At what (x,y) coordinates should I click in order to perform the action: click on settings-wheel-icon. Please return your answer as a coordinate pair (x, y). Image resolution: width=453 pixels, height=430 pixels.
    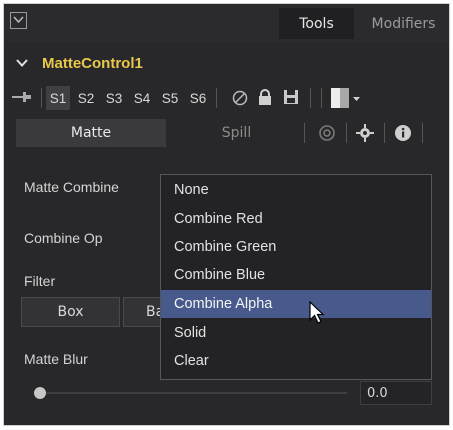
    Looking at the image, I should click on (327, 133).